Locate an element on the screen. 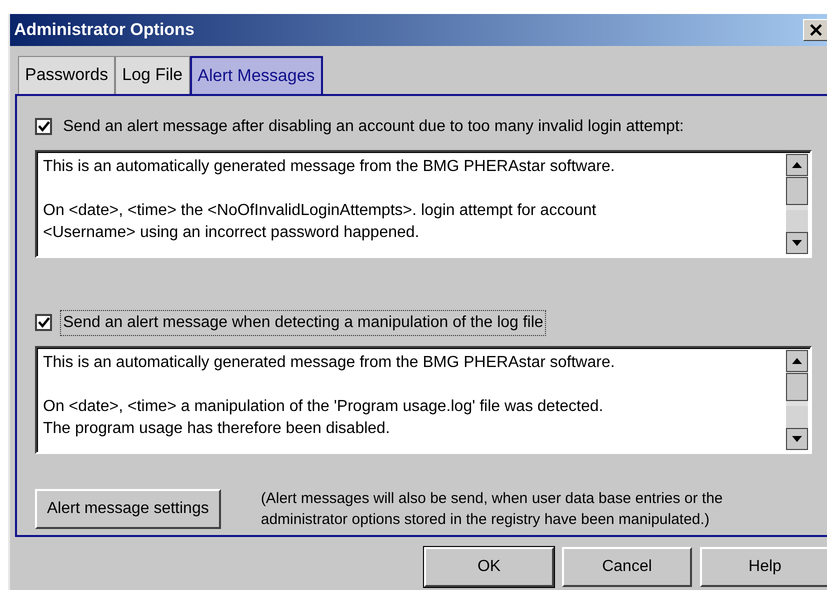  dialog-button: Help is located at coordinates (763, 566).